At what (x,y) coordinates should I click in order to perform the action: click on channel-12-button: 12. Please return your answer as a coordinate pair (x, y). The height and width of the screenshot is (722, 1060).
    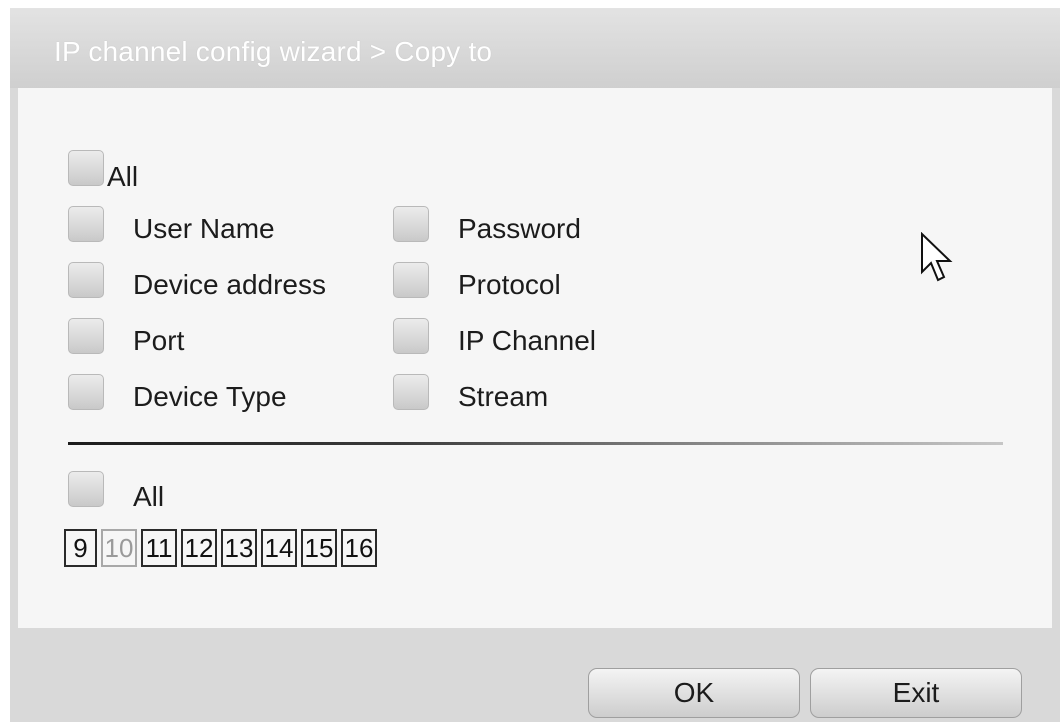
    Looking at the image, I should click on (199, 548).